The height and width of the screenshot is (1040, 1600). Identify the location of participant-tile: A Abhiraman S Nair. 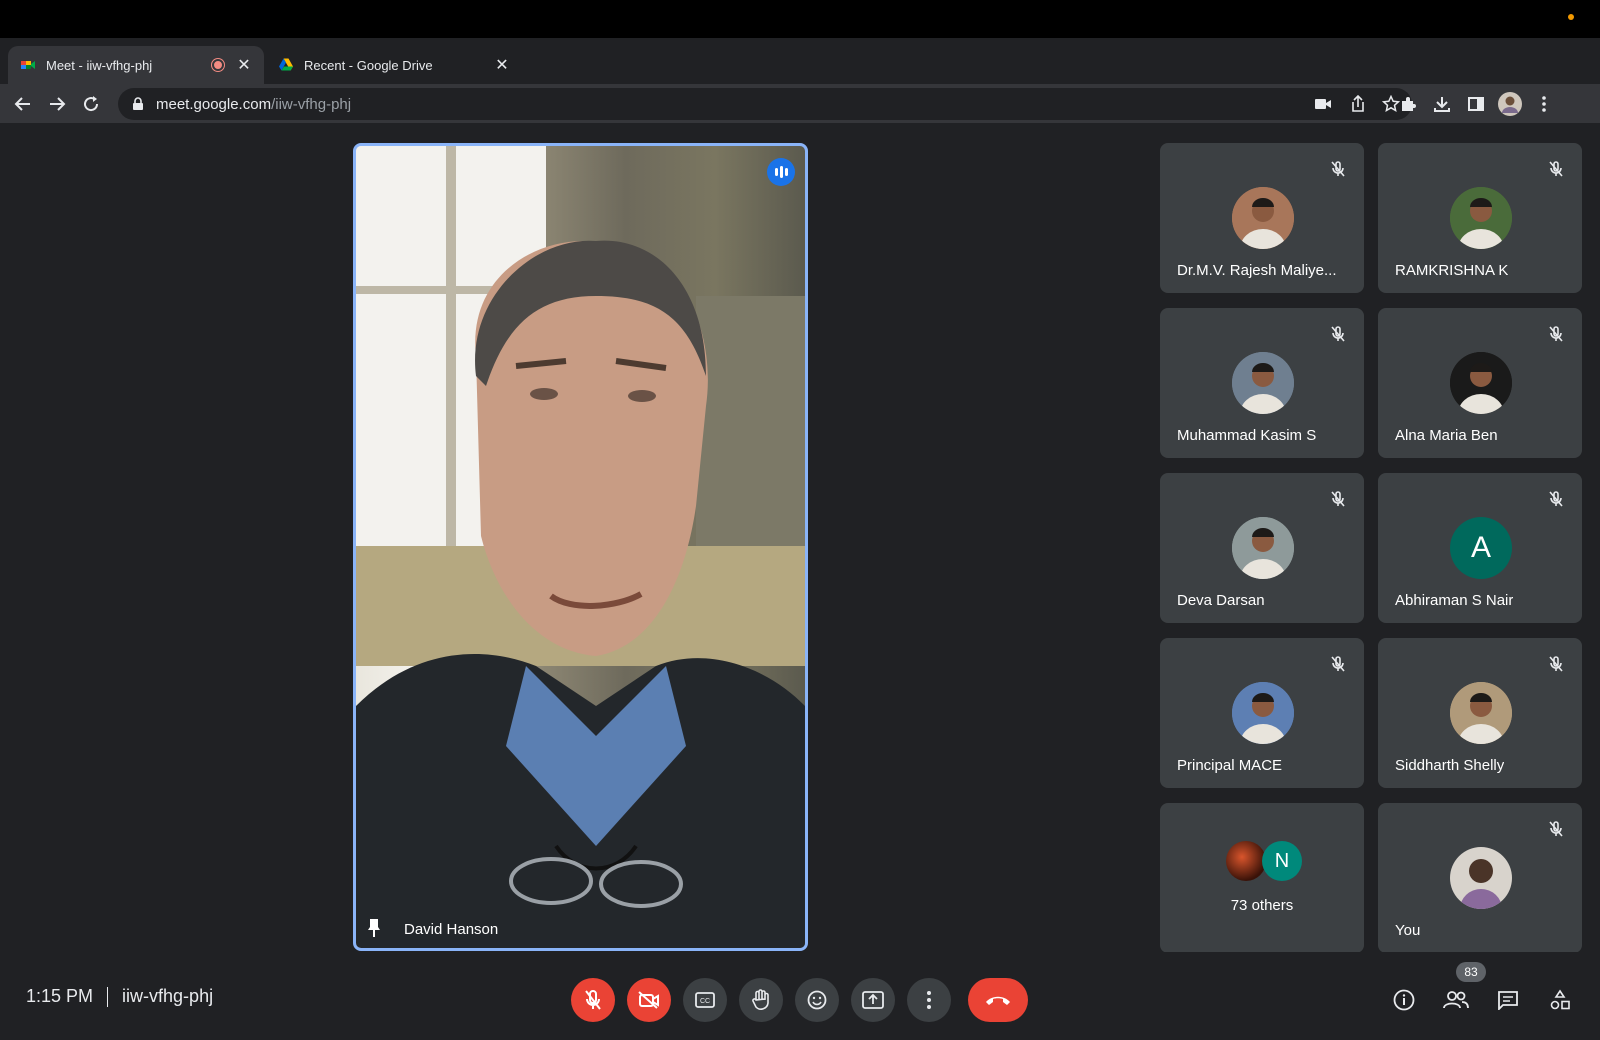
(1480, 548).